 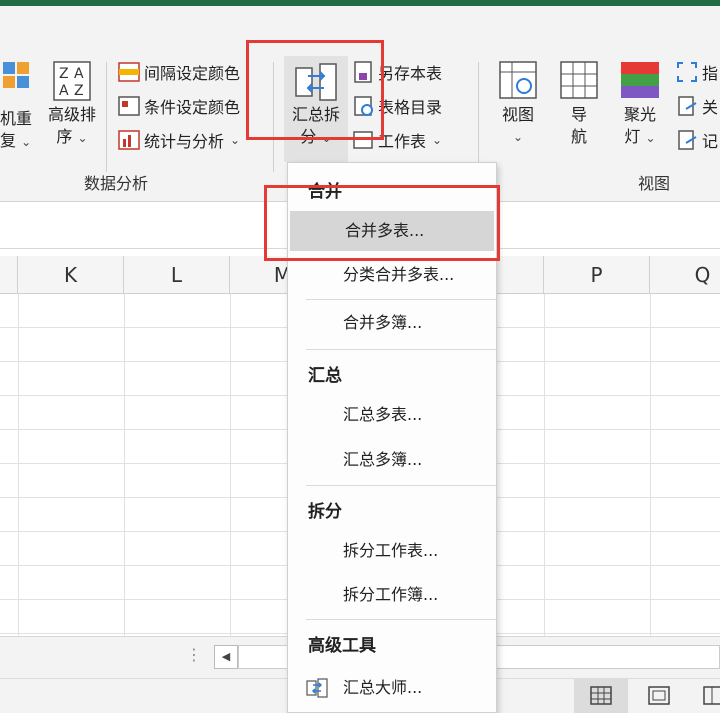 I want to click on svg-text: A, so click(x=64, y=91).